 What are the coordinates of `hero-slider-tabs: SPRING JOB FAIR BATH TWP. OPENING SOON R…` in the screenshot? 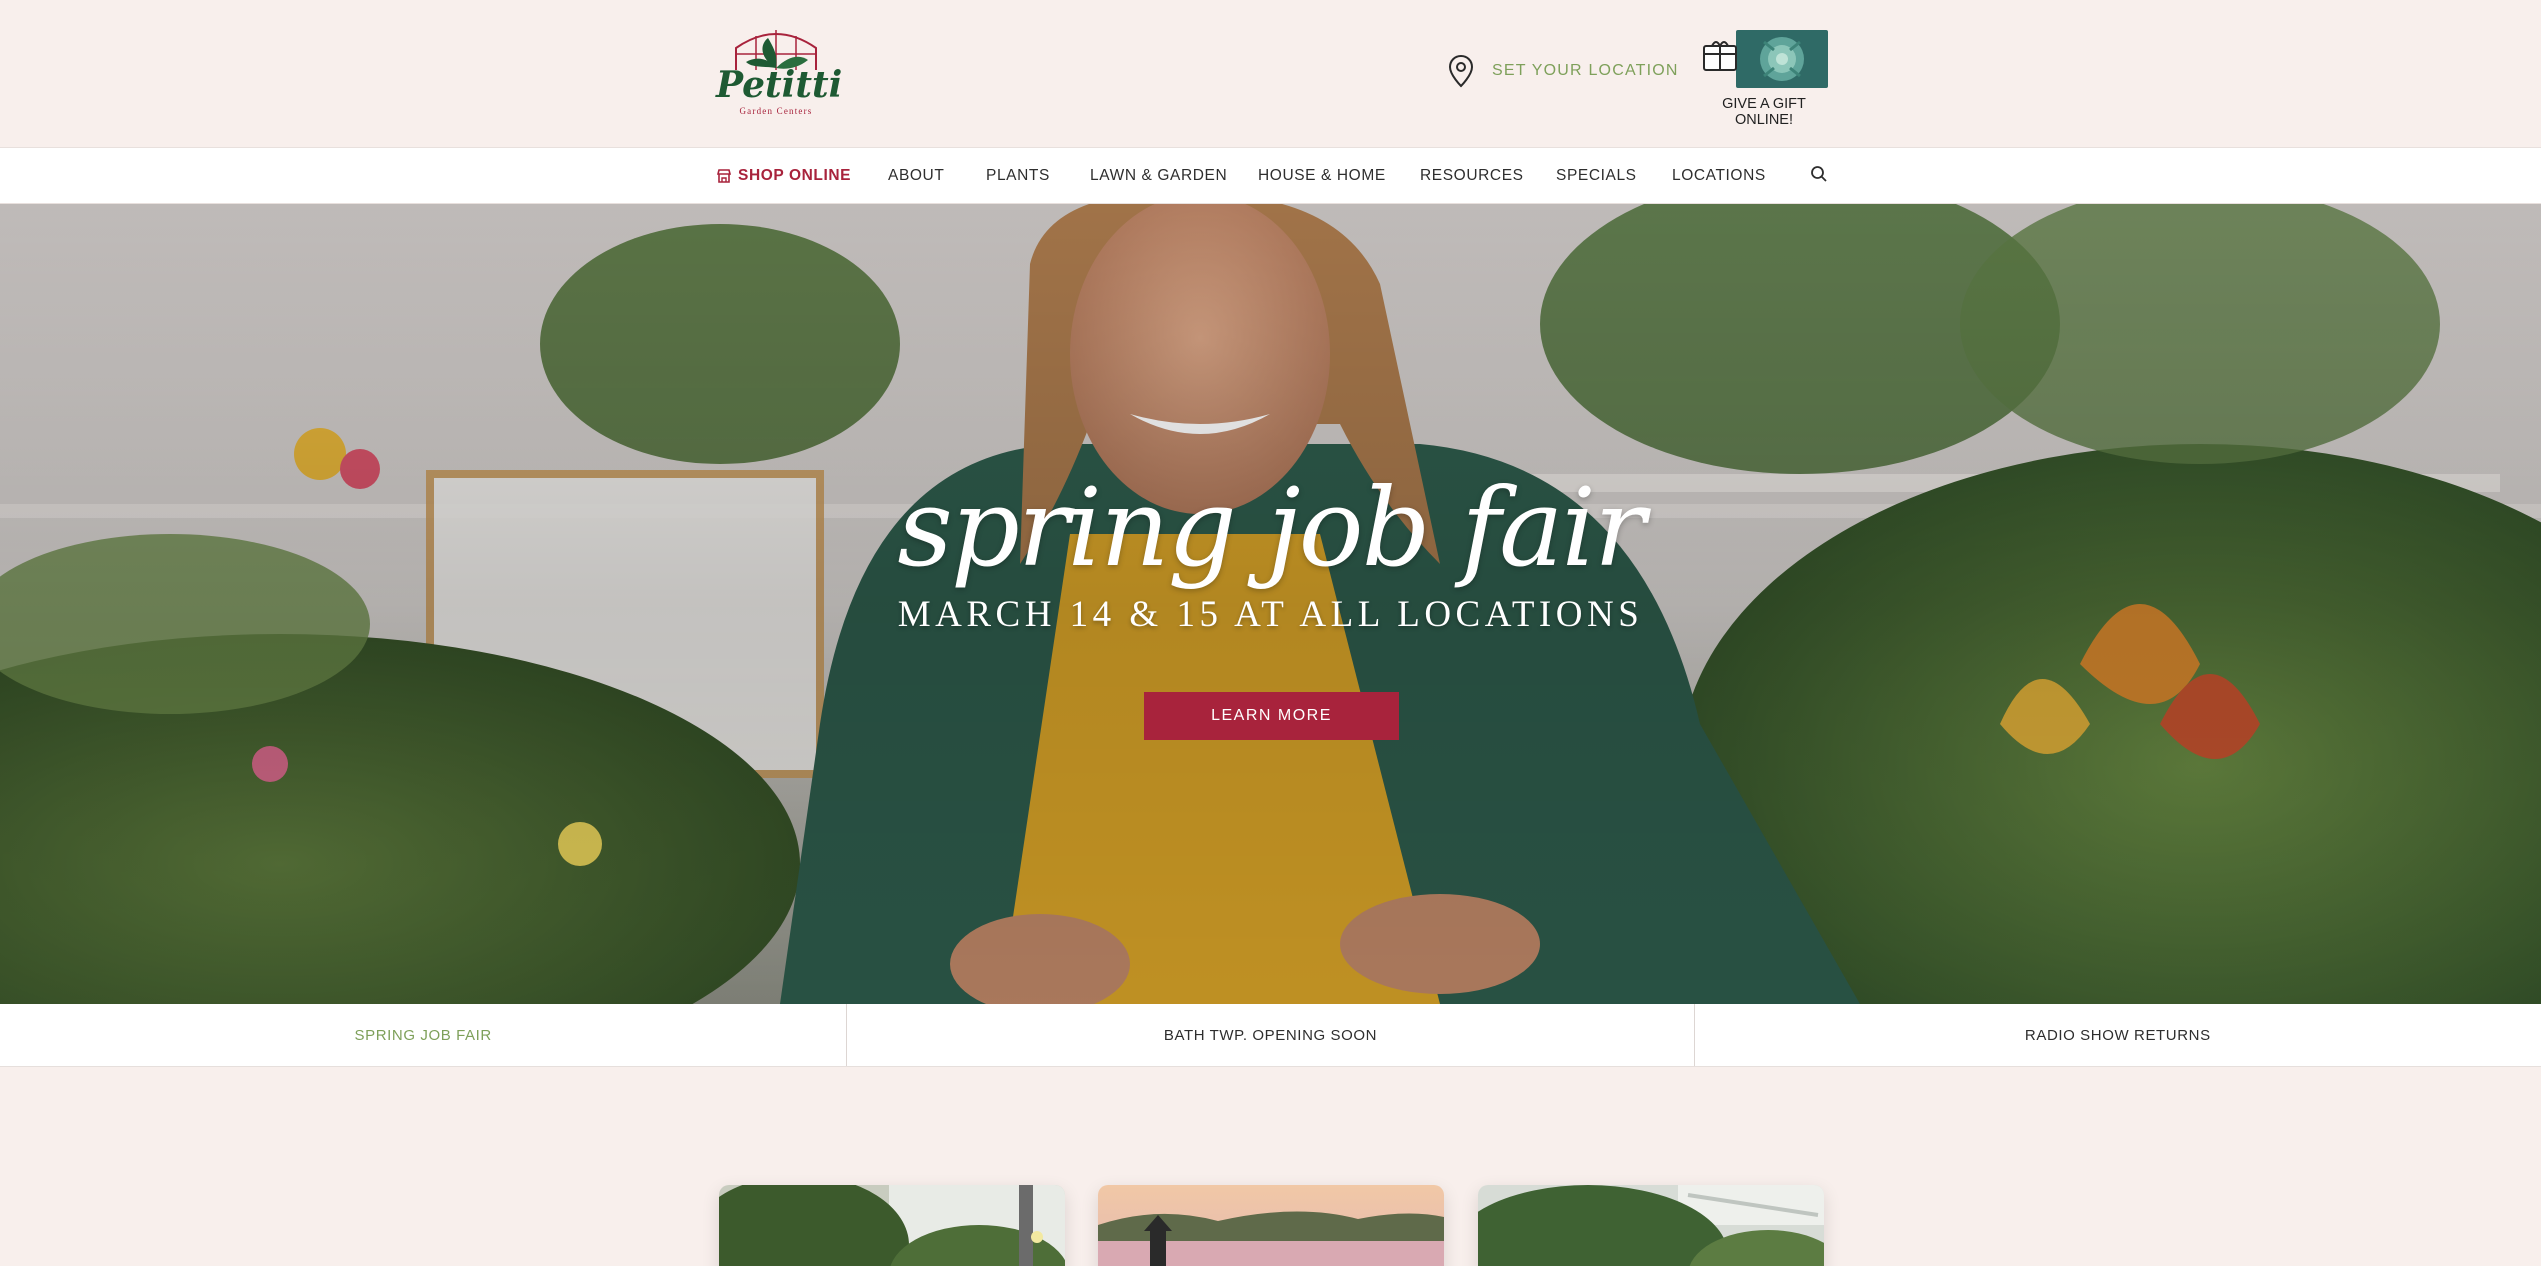 It's located at (1270, 1035).